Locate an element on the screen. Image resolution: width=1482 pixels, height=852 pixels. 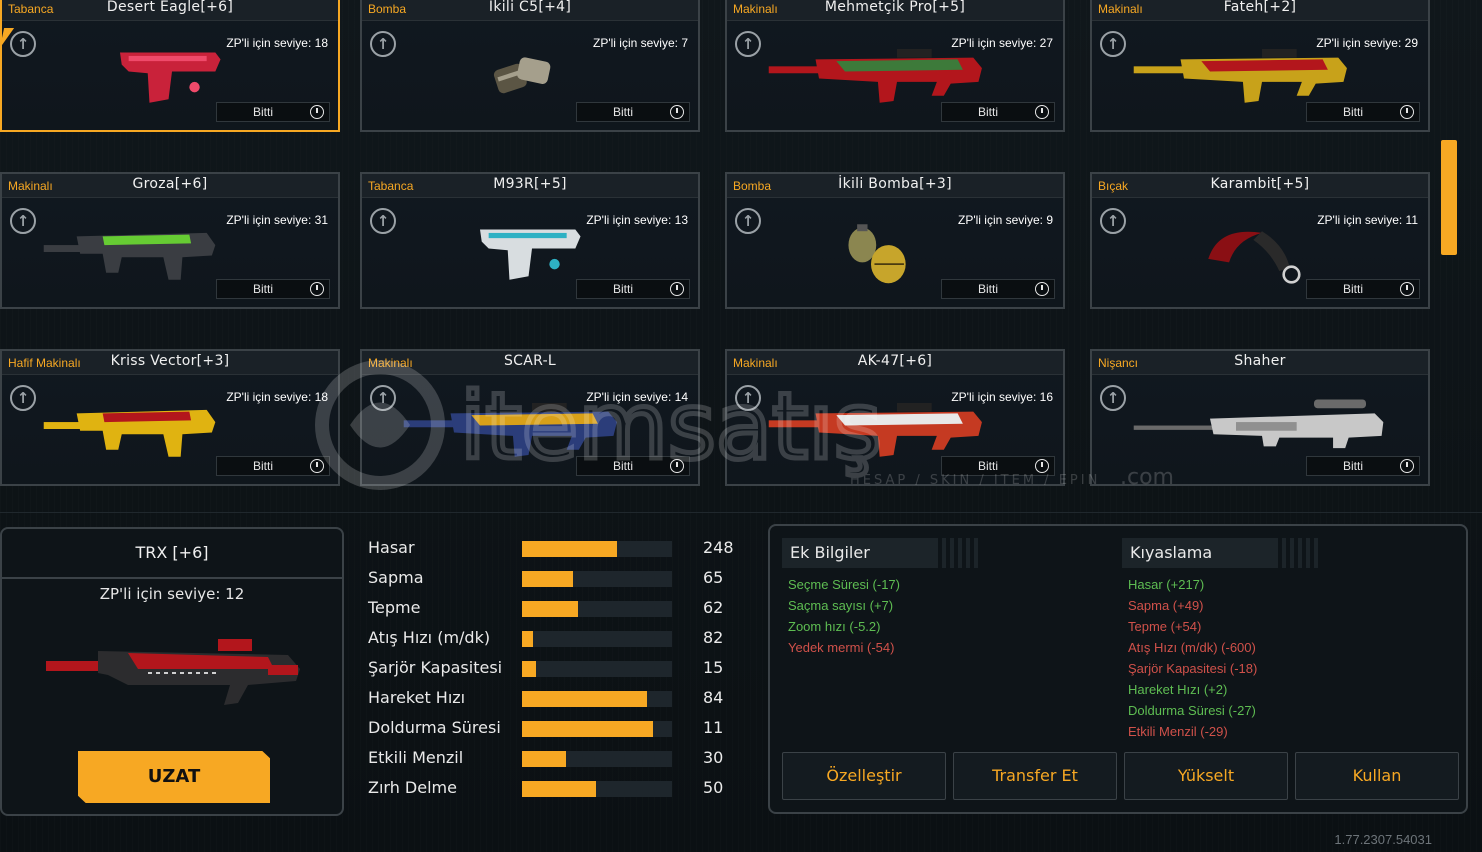
compare-item: Atış Hızı (m/dk) (-600) is located at coordinates (1192, 647).